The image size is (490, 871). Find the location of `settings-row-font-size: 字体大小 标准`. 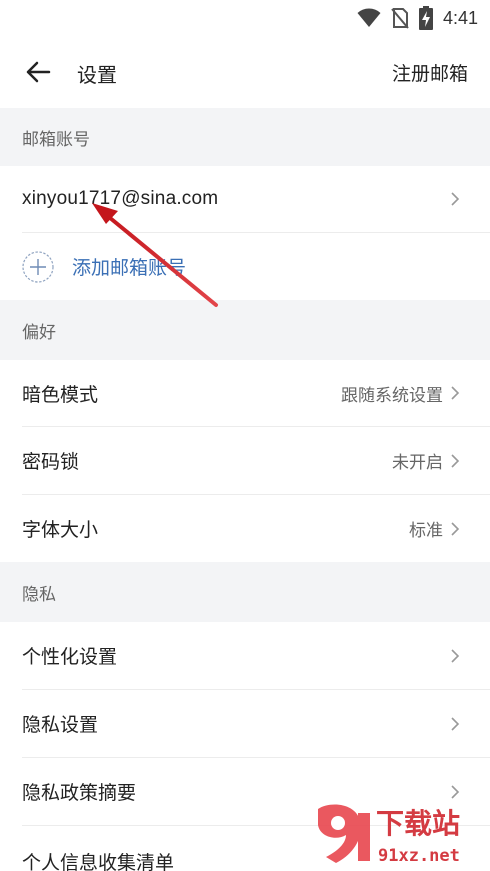

settings-row-font-size: 字体大小 标准 is located at coordinates (245, 528).